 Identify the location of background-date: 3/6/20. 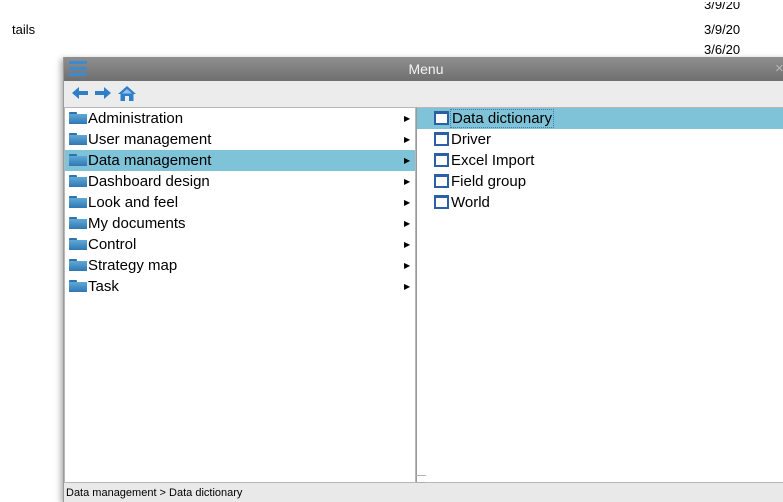
(722, 49).